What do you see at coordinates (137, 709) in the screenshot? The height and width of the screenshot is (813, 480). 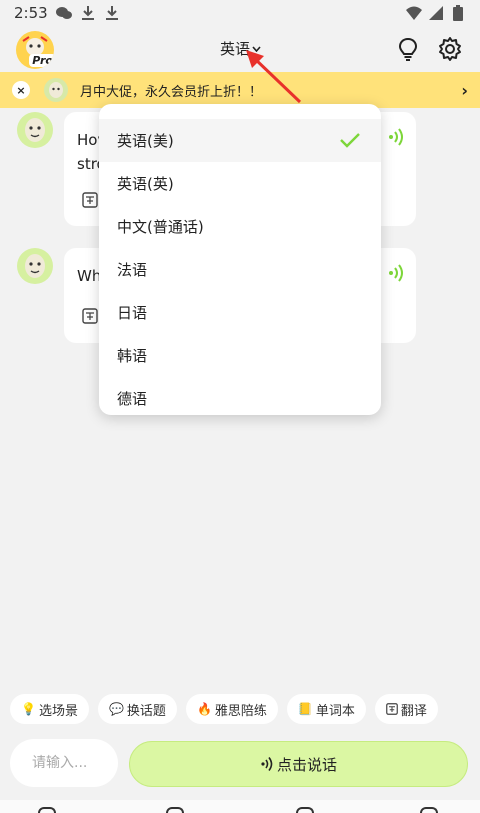 I see `chip-topic: 💬 换话题` at bounding box center [137, 709].